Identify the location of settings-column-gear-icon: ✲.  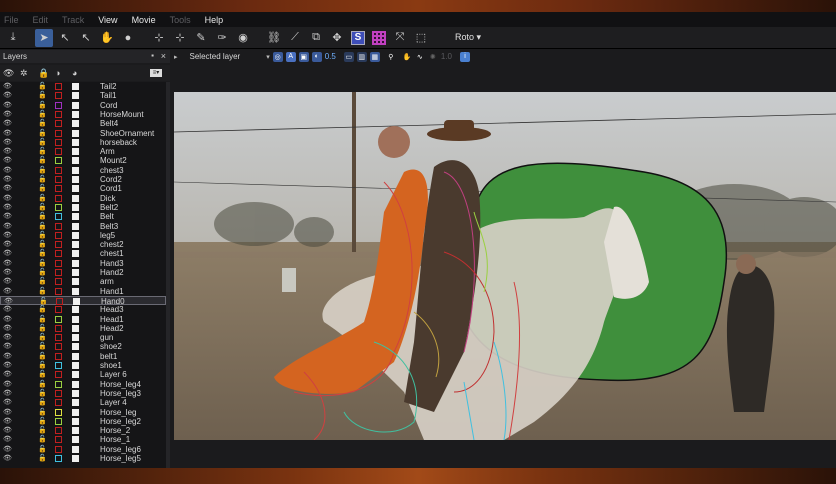
(24, 73).